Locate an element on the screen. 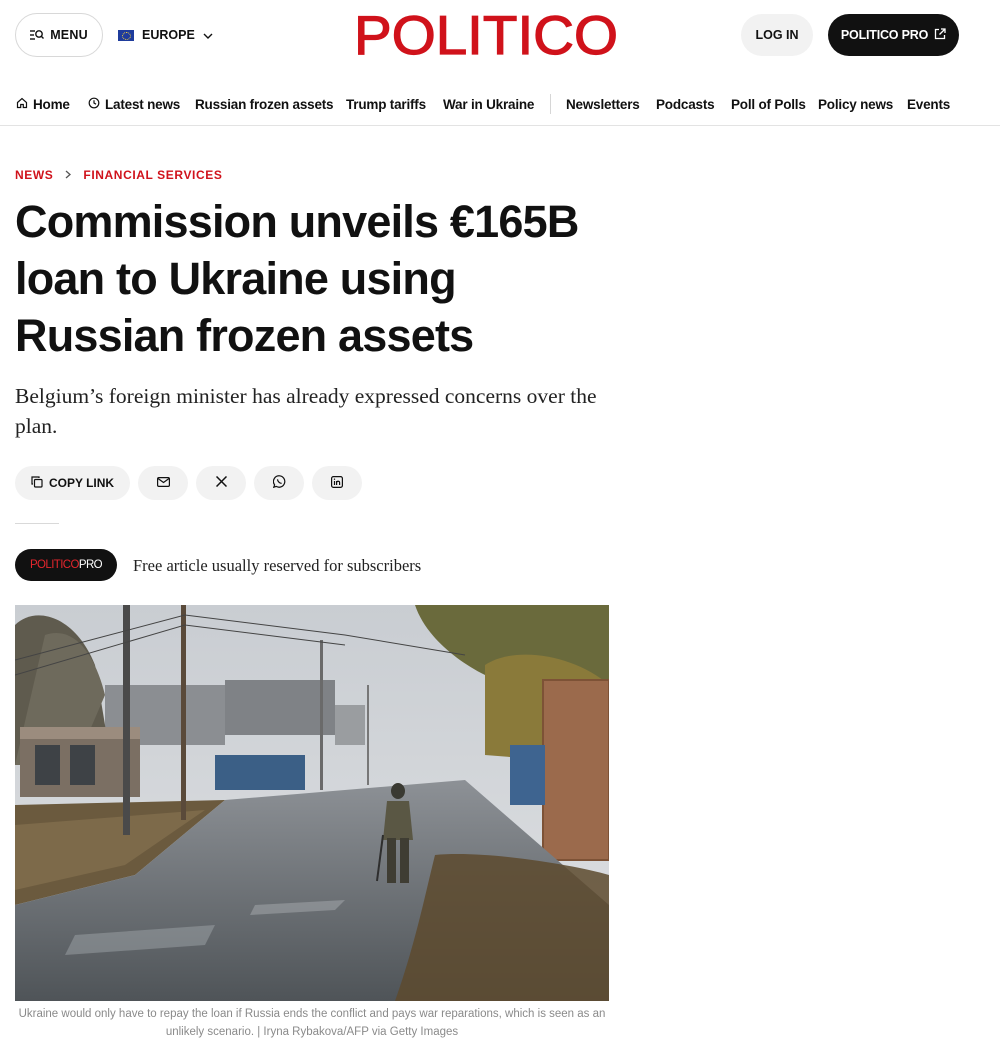 This screenshot has width=1000, height=1044. pro-badge-part2: PRO is located at coordinates (90, 565).